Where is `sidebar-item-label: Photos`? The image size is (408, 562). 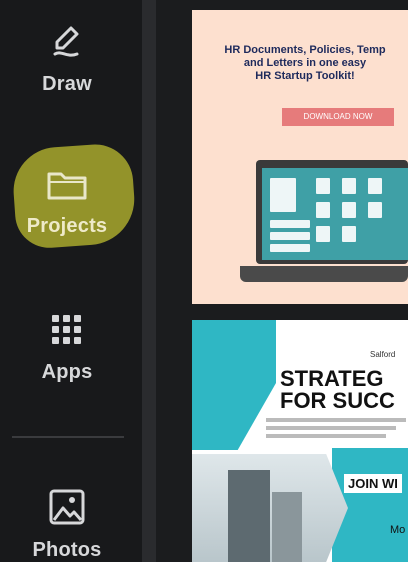 sidebar-item-label: Photos is located at coordinates (67, 550).